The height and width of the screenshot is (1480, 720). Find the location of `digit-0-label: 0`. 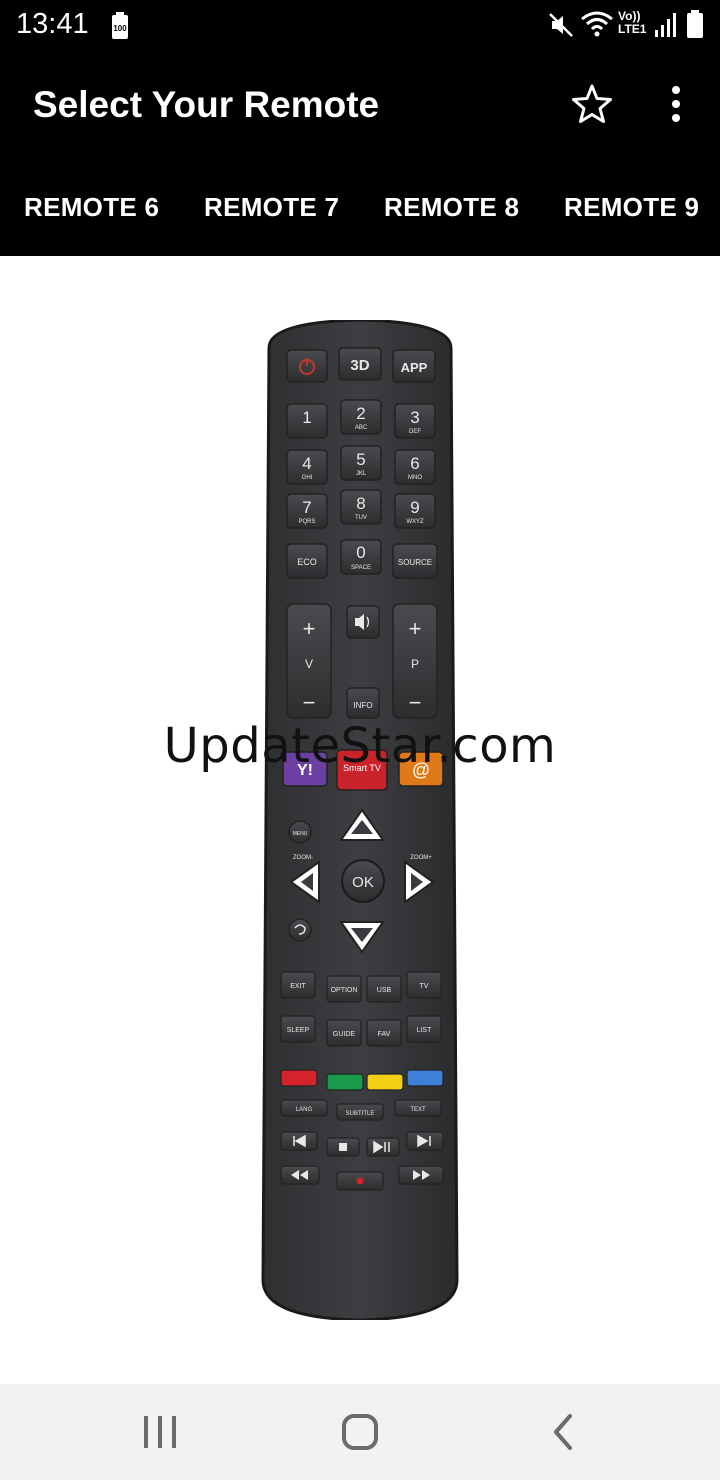

digit-0-label: 0 is located at coordinates (360, 552).